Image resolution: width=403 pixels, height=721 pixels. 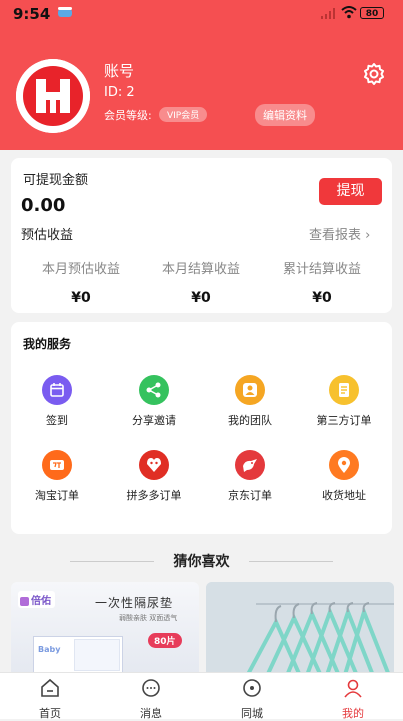 What do you see at coordinates (183, 114) in the screenshot?
I see `vip-badge: VIP会员` at bounding box center [183, 114].